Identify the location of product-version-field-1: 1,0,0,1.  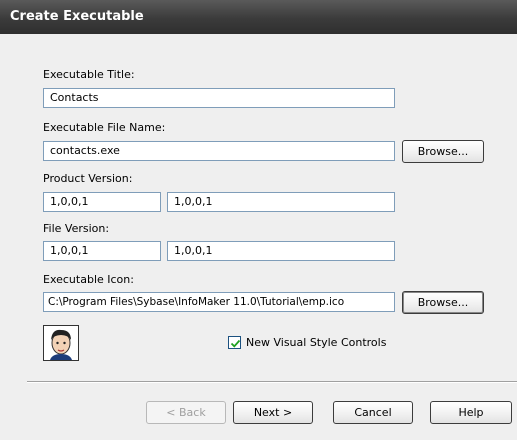
(102, 202).